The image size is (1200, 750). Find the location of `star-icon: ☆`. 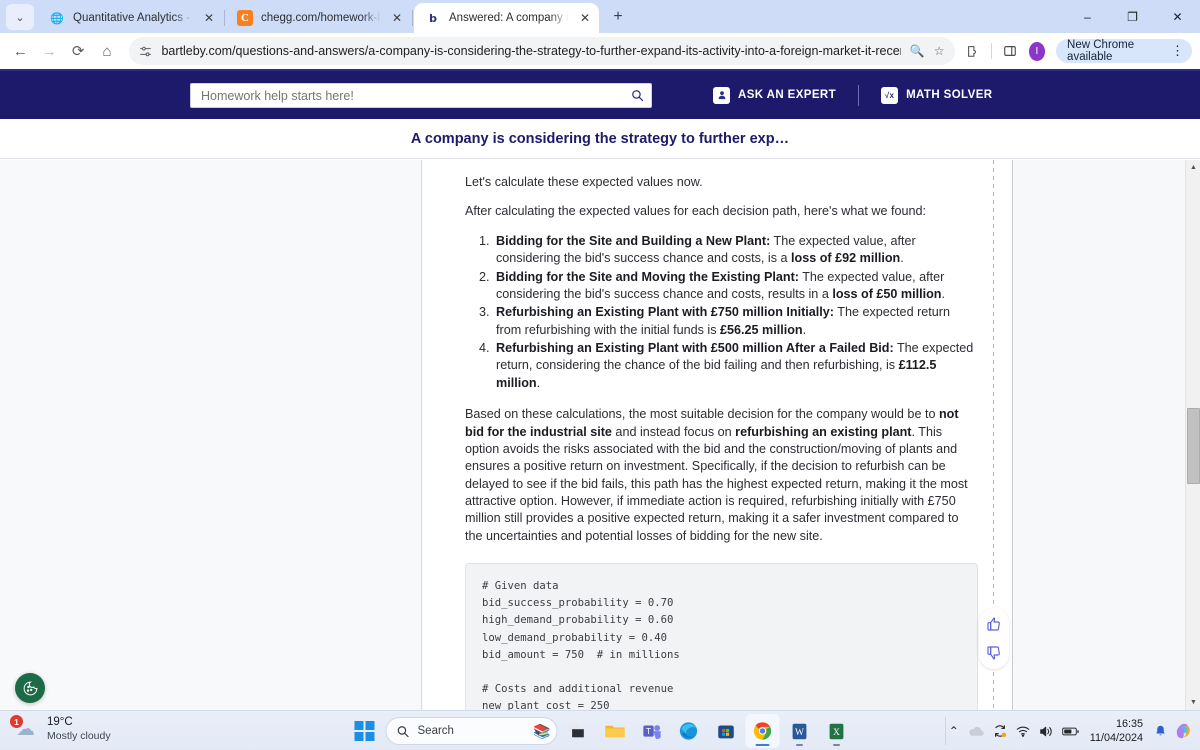

star-icon: ☆ is located at coordinates (939, 51).